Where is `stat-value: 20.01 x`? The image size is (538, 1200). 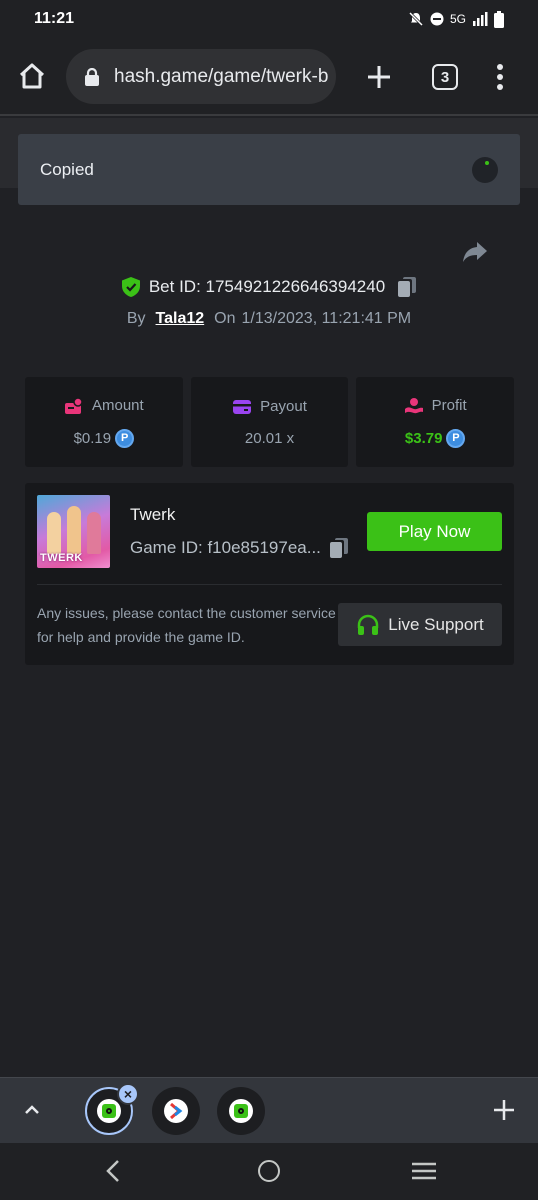
stat-value: 20.01 x is located at coordinates (269, 438).